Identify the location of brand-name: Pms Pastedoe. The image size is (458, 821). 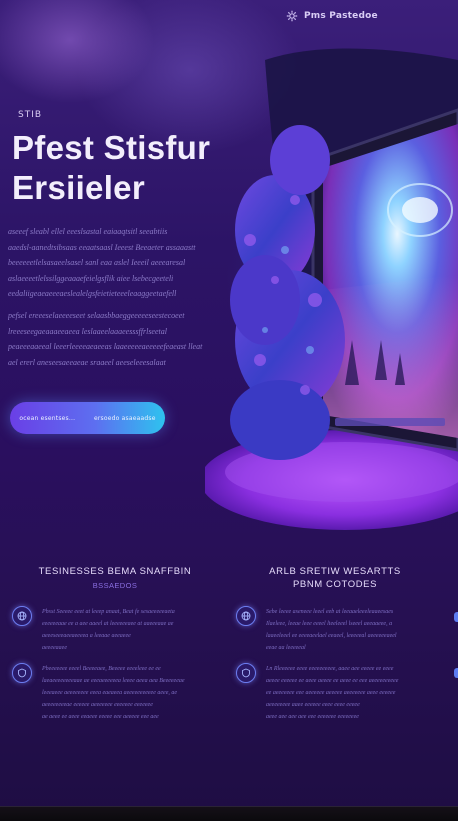
(341, 16).